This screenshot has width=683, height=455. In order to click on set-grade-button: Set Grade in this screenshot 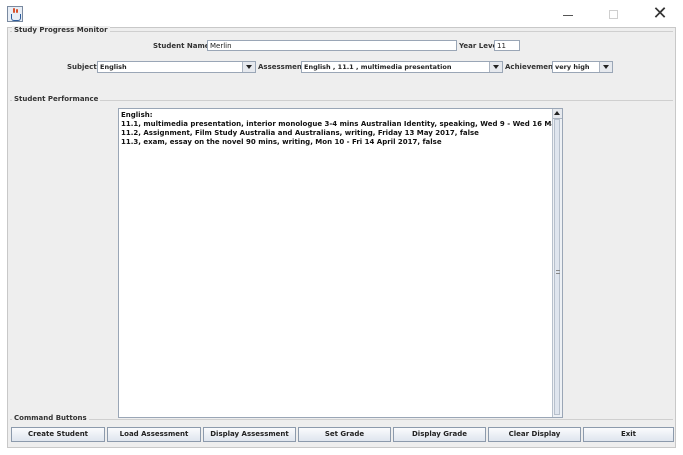, I will do `click(344, 434)`.